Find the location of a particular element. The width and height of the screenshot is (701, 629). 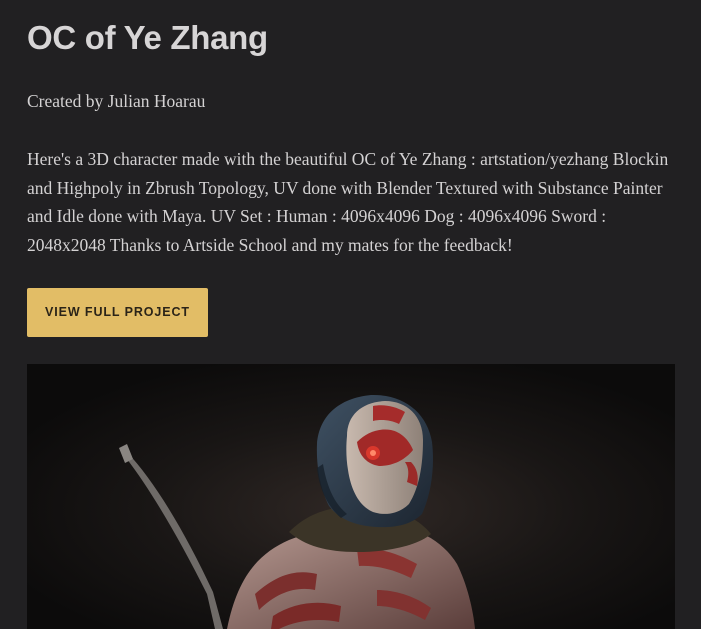

page-gutter is located at coordinates (688, 496).